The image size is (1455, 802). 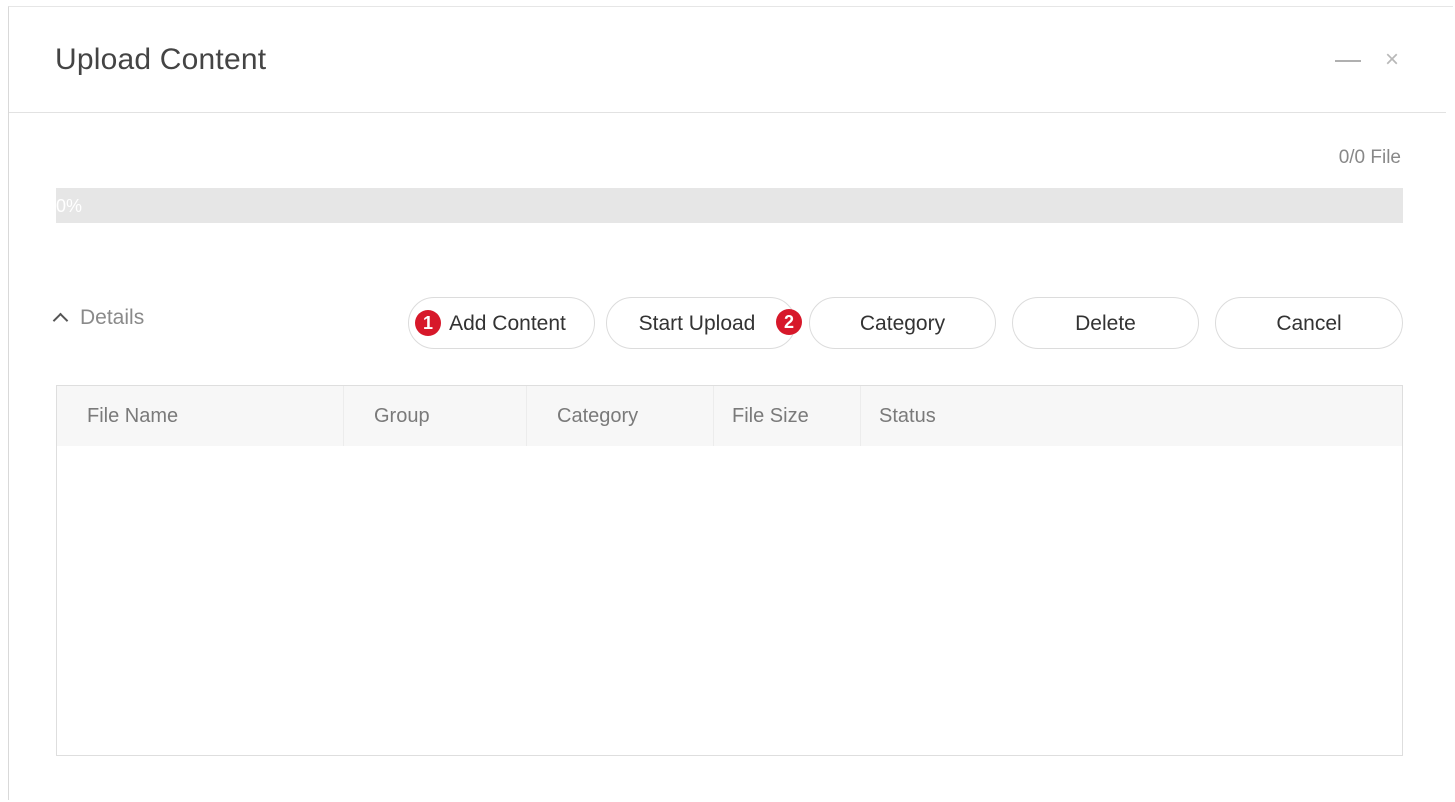 I want to click on step-marker-2: 2, so click(x=789, y=322).